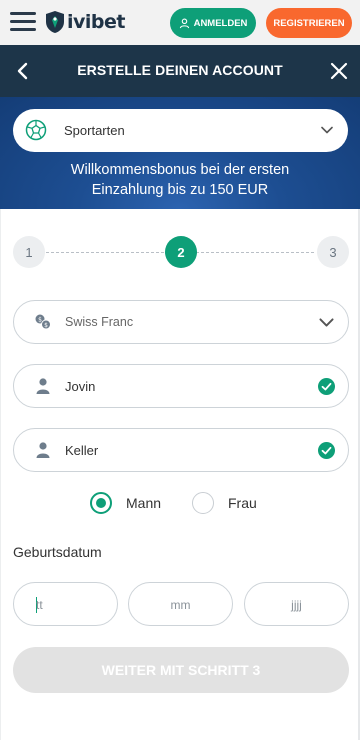 The image size is (360, 740). I want to click on top-bar: ivibet ANMELDEN REGISTRIEREN, so click(180, 22).